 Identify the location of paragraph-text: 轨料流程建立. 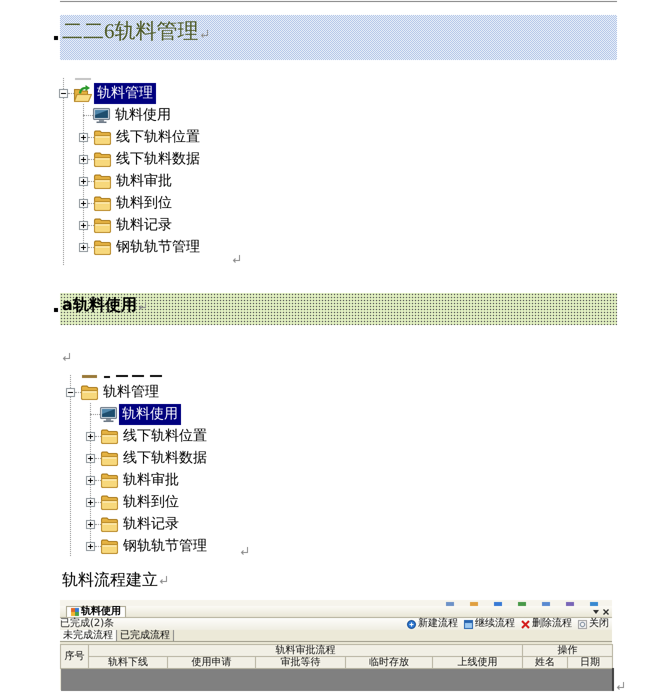
(110, 580).